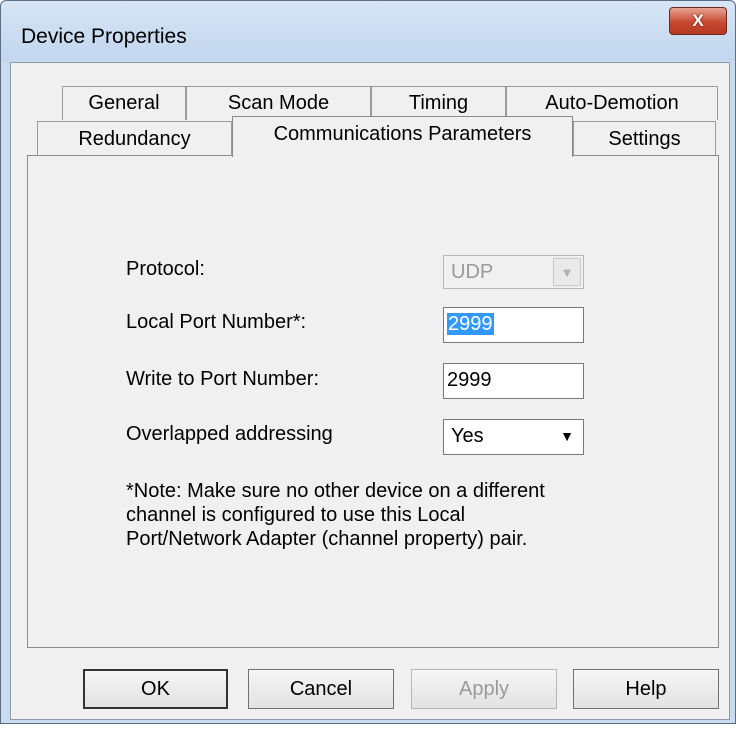  Describe the element at coordinates (513, 325) in the screenshot. I see `local-port-input: 2999` at that location.